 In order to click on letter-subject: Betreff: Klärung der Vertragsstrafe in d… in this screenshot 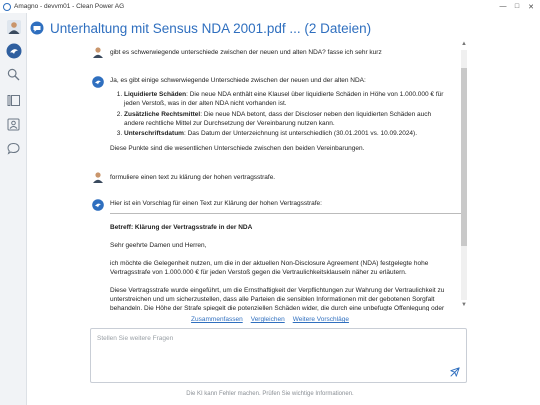, I will do `click(181, 227)`.